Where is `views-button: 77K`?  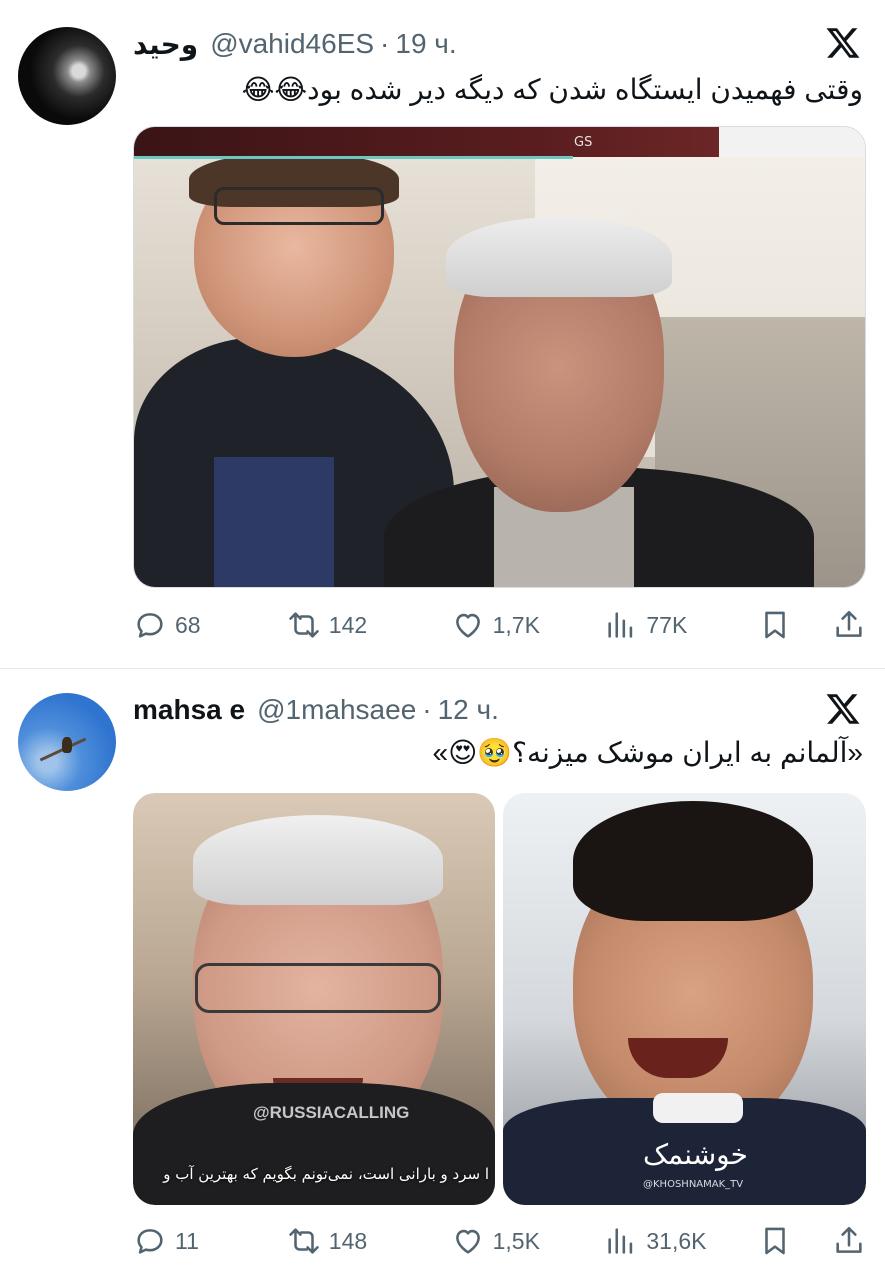
views-button: 77K is located at coordinates (664, 625).